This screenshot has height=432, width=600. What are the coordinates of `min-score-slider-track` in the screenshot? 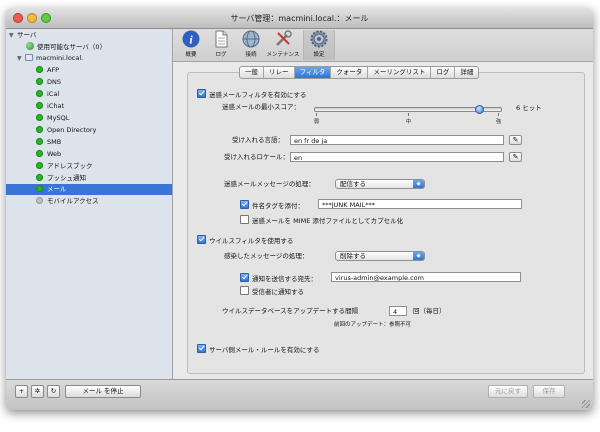 It's located at (408, 109).